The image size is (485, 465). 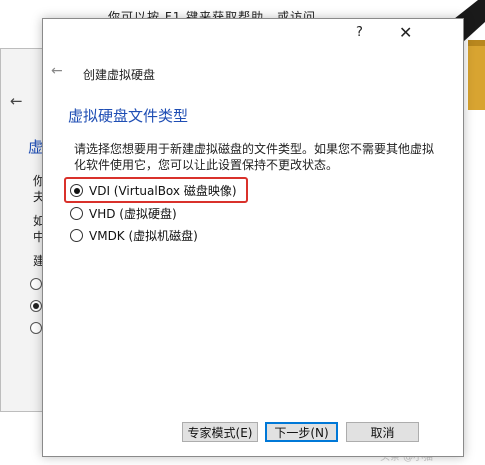 What do you see at coordinates (359, 32) in the screenshot?
I see `help-button: ?` at bounding box center [359, 32].